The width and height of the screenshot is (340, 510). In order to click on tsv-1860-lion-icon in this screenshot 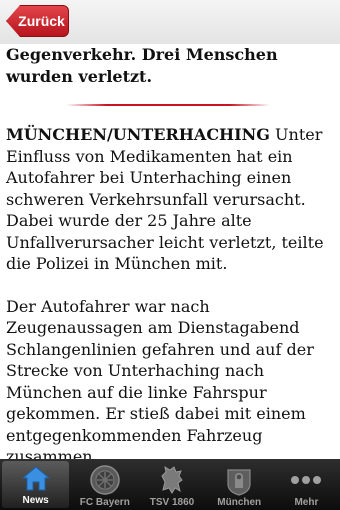, I will do `click(172, 480)`.